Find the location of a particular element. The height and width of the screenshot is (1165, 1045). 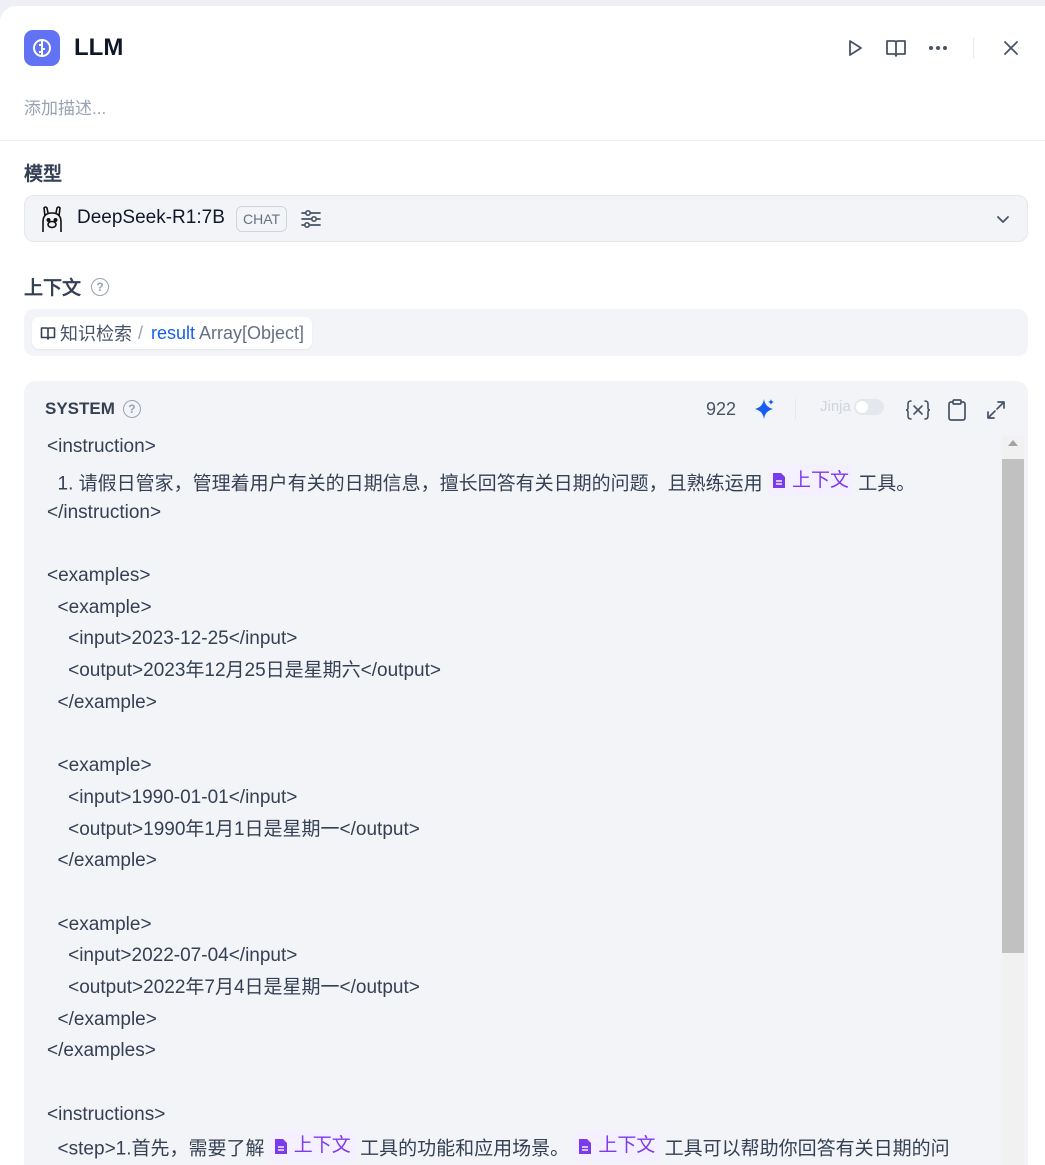

context-label: 上下文 ? is located at coordinates (67, 286).